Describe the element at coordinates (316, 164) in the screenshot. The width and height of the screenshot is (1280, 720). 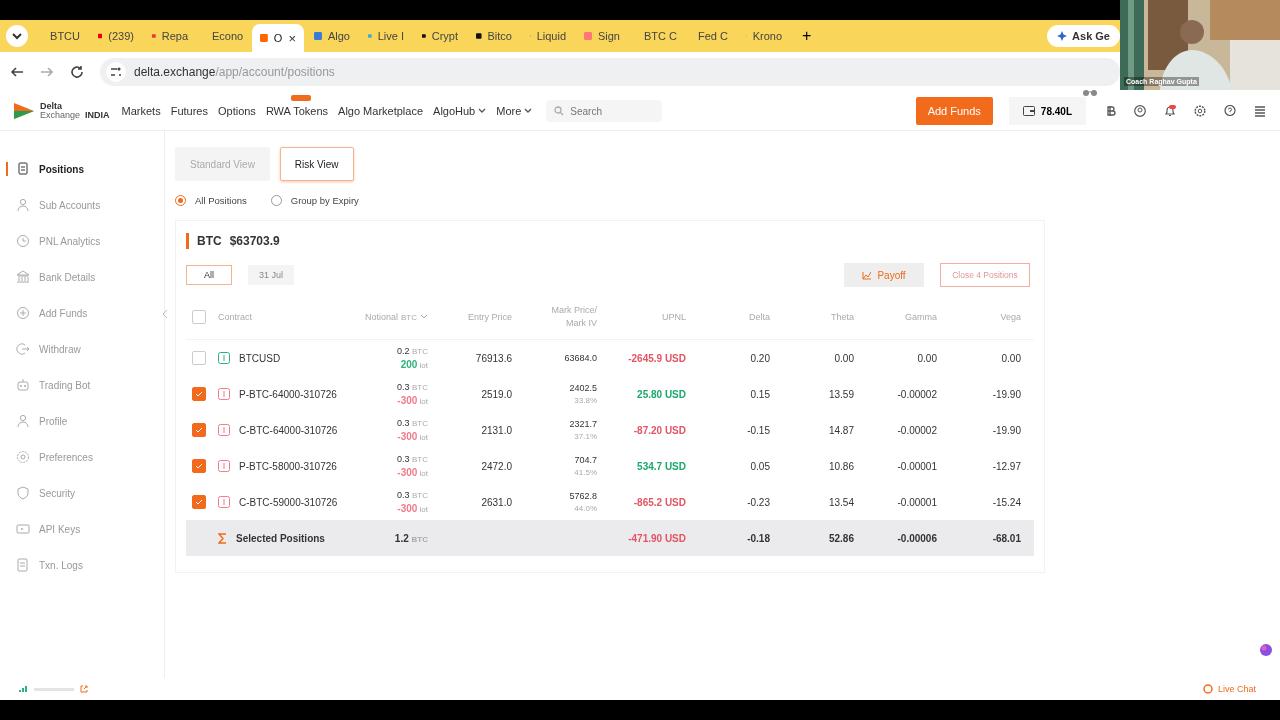
I see `view-tab: Risk View` at that location.